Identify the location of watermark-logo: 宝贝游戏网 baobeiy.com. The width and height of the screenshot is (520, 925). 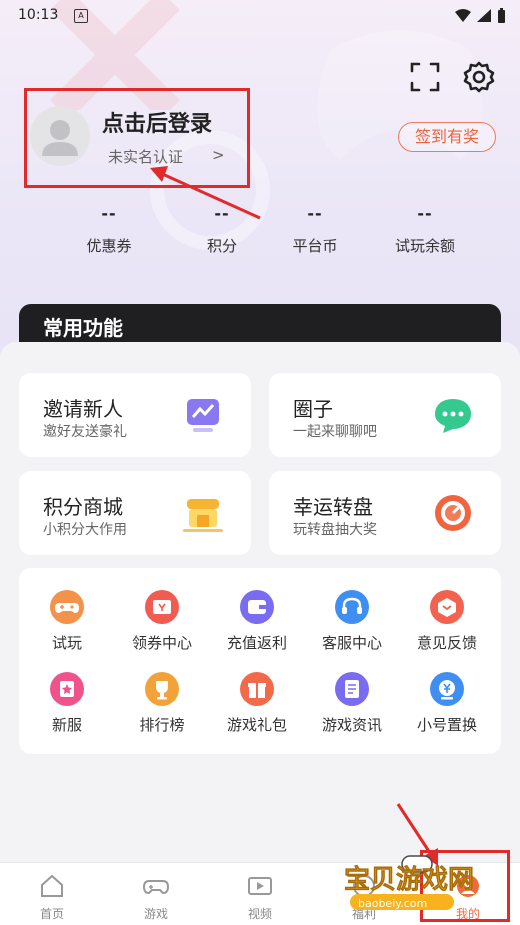
(409, 882).